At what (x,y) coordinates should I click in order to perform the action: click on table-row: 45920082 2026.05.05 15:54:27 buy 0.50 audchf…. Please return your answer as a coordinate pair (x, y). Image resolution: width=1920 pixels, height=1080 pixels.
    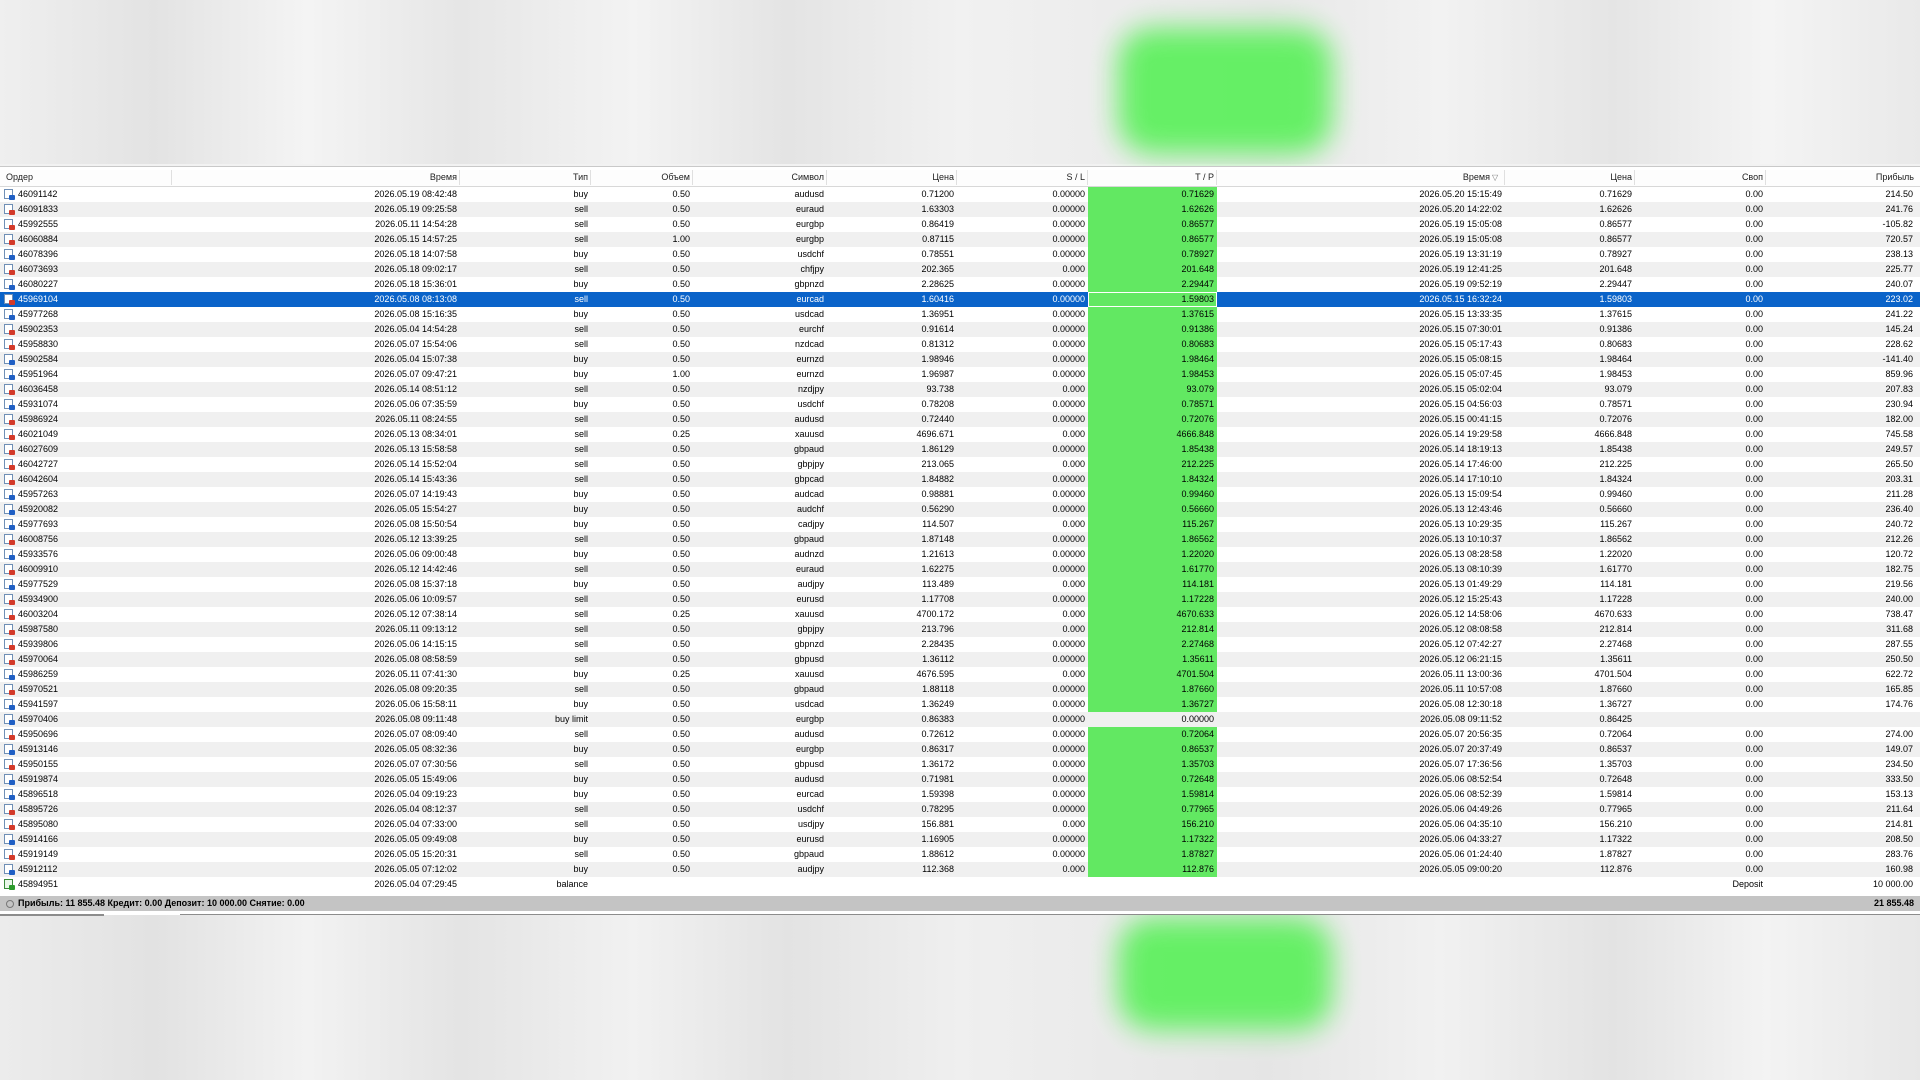
    Looking at the image, I should click on (960, 509).